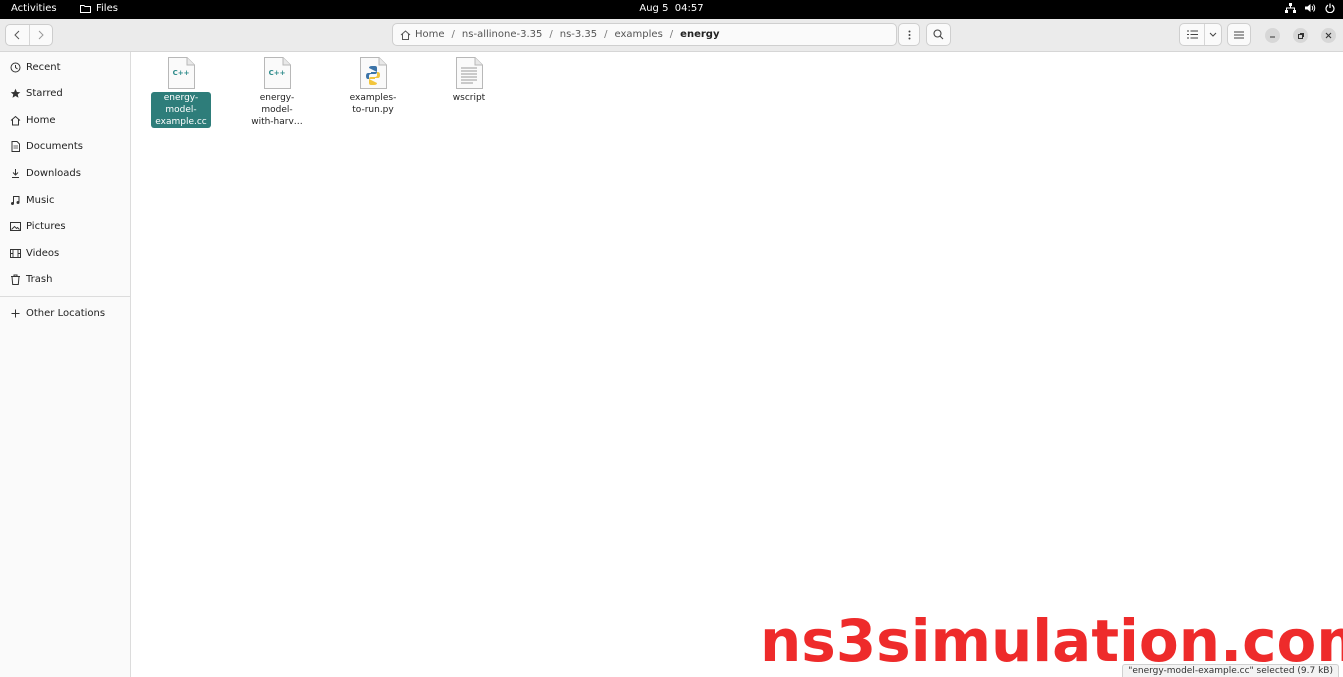 This screenshot has height=677, width=1343. Describe the element at coordinates (373, 73) in the screenshot. I see `python-file-icon` at that location.